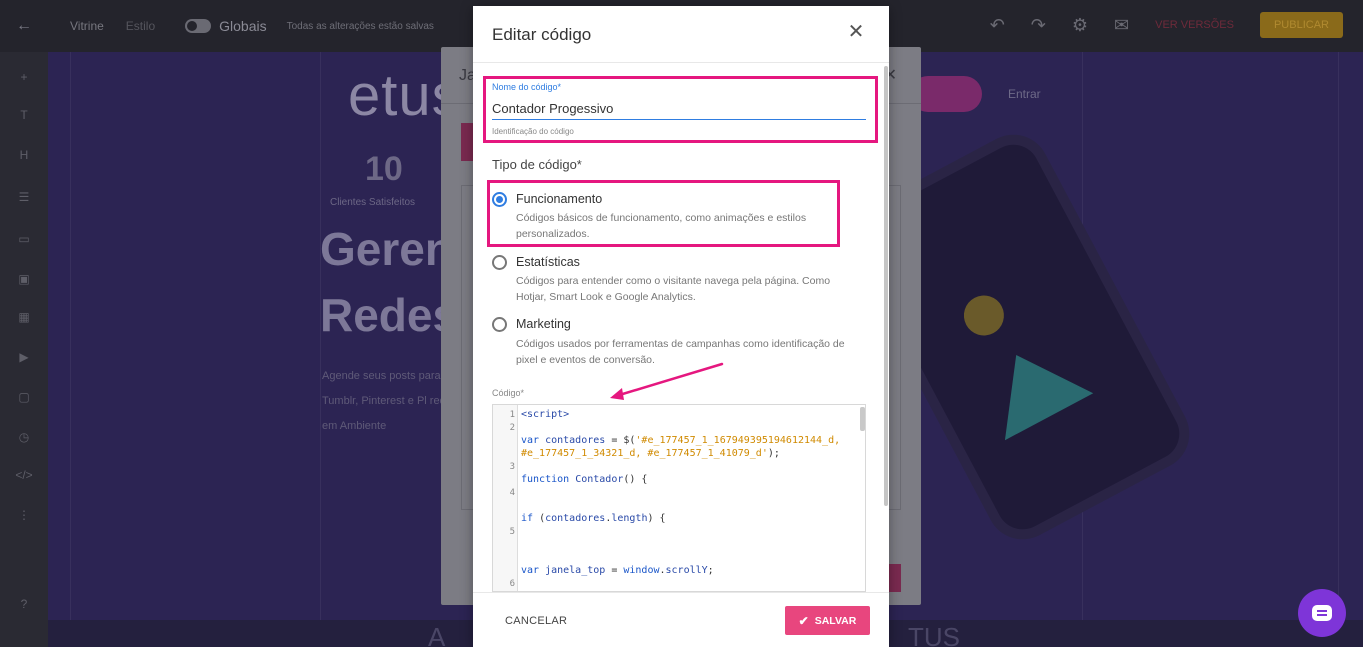 The width and height of the screenshot is (1363, 647). What do you see at coordinates (1080, 25) in the screenshot?
I see `settings-icon: ⚙` at bounding box center [1080, 25].